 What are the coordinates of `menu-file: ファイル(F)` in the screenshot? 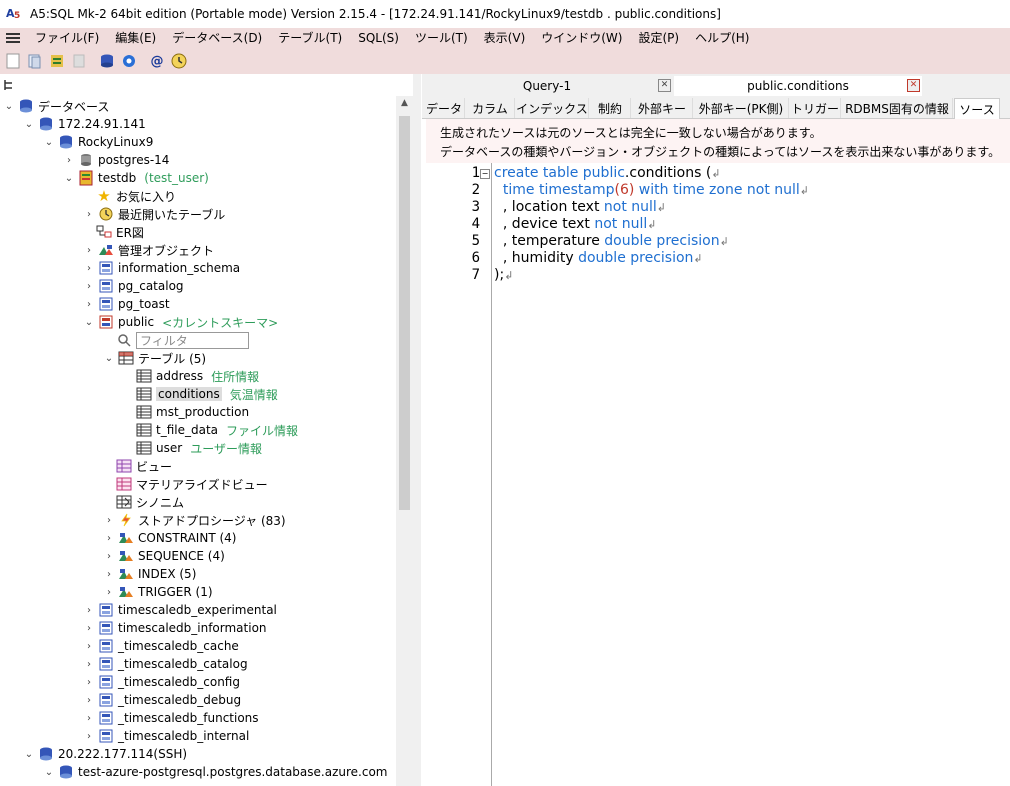 It's located at (67, 38).